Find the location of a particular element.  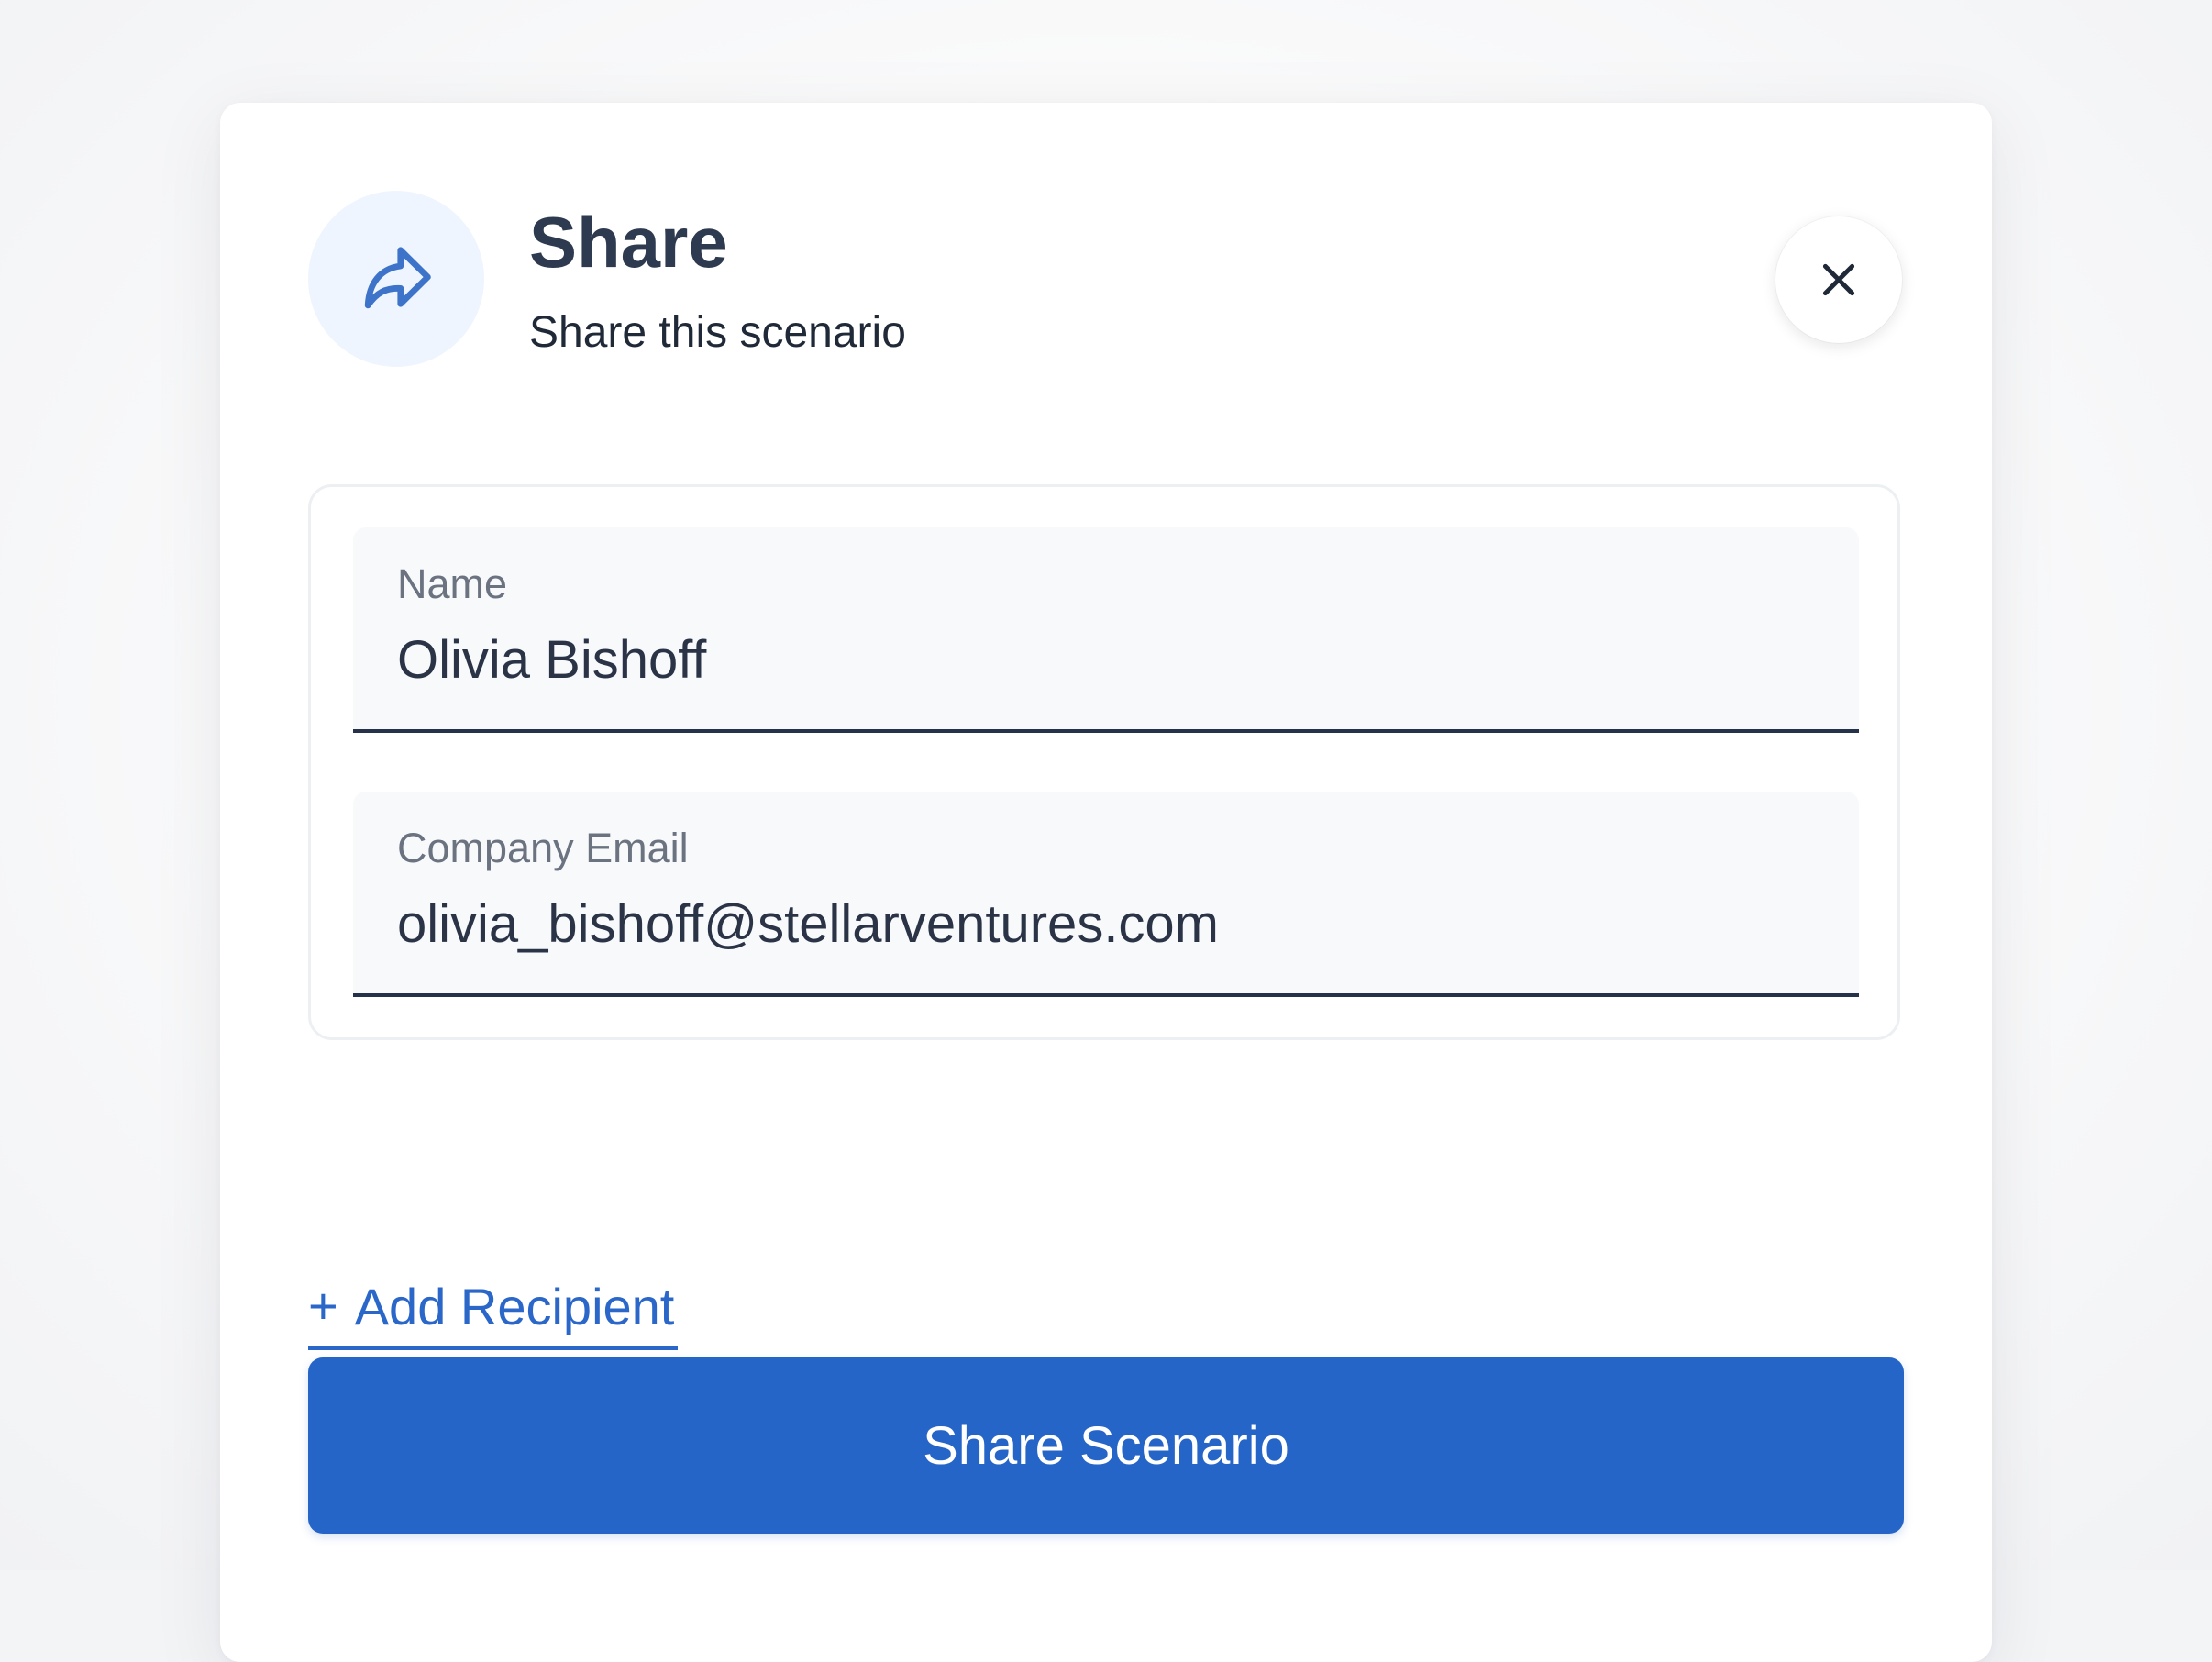

email-input is located at coordinates (1103, 923).